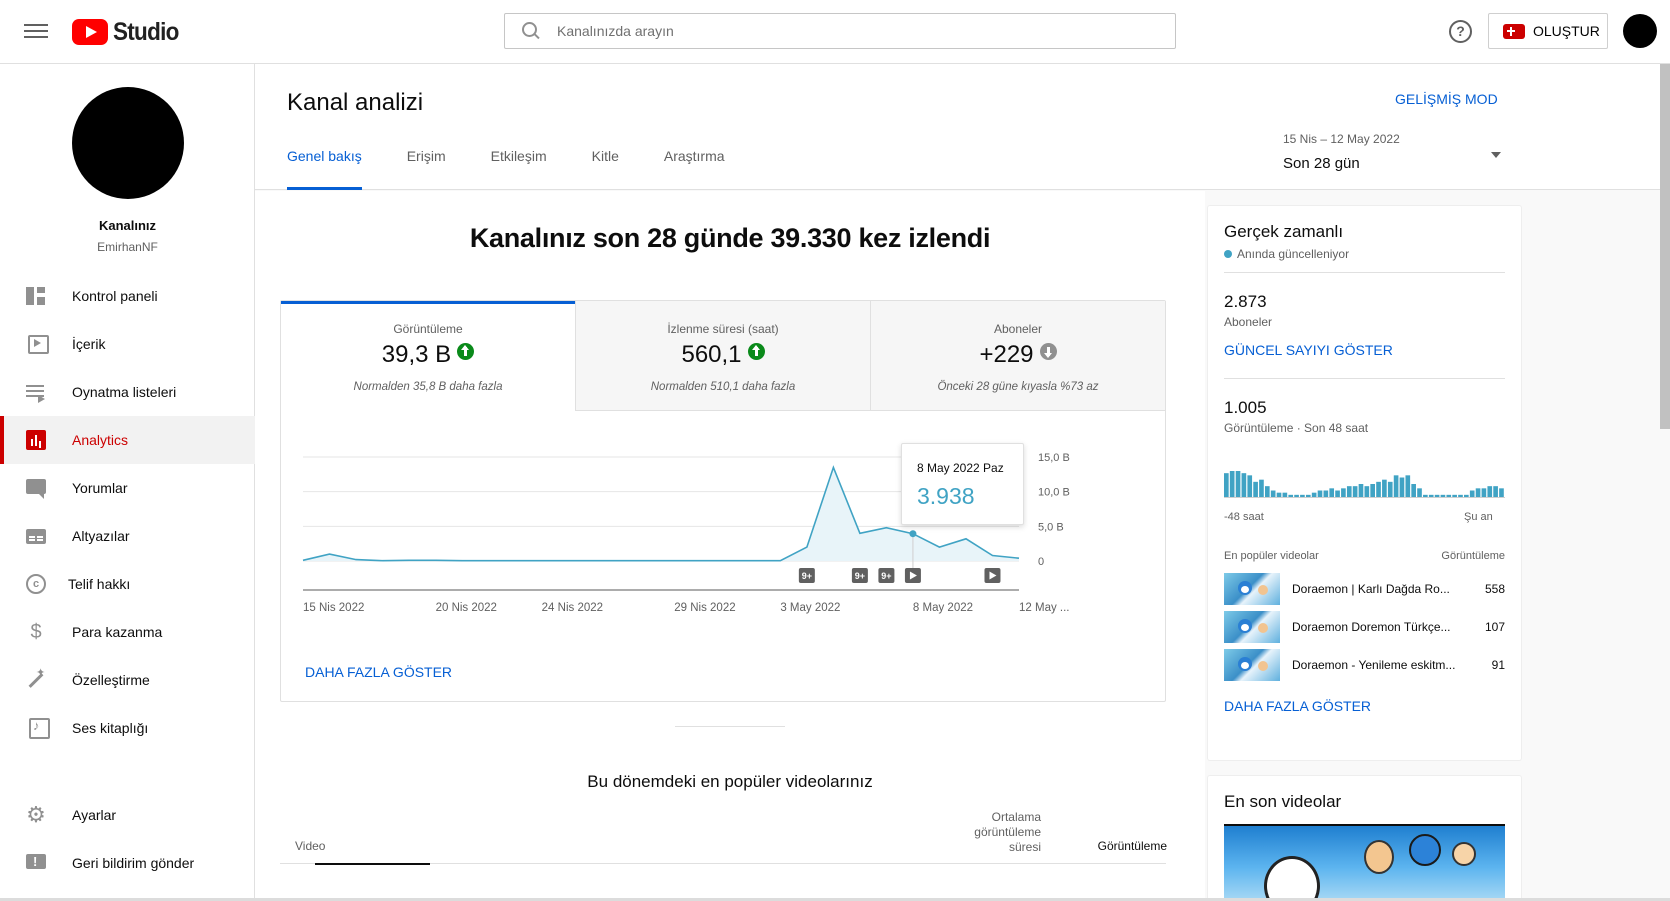 The width and height of the screenshot is (1670, 901). What do you see at coordinates (1296, 428) in the screenshot?
I see `realtime-views-label: Görüntüleme · Son 48 saat` at bounding box center [1296, 428].